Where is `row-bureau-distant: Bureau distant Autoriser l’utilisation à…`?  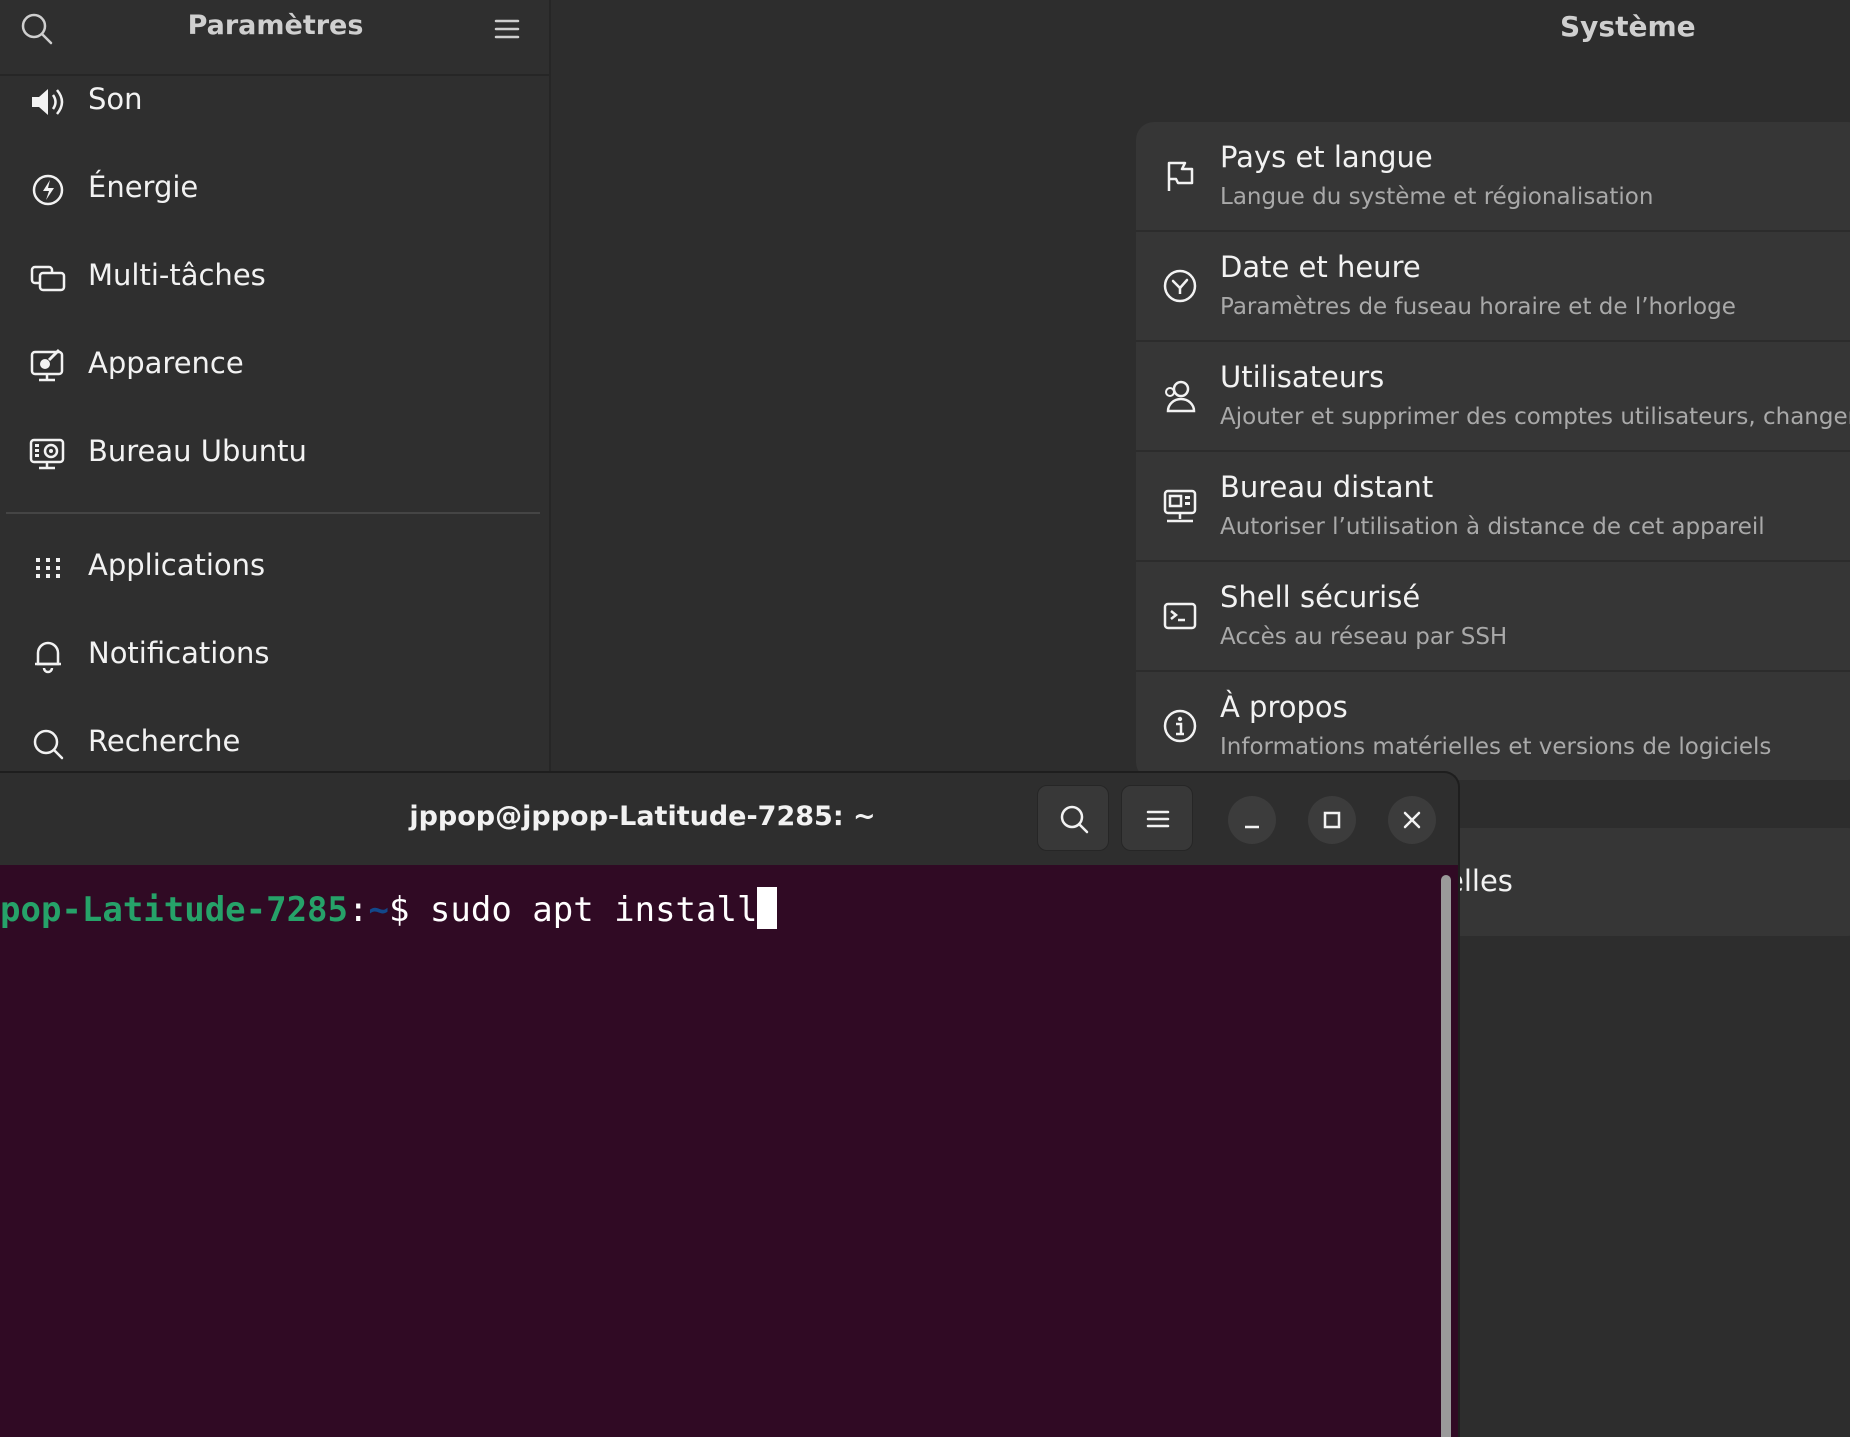 row-bureau-distant: Bureau distant Autoriser l’utilisation à… is located at coordinates (1493, 507).